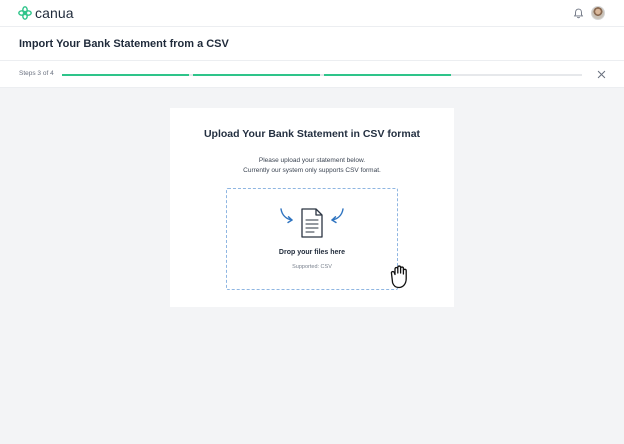 The image size is (624, 444). I want to click on brand-name: canua, so click(54, 13).